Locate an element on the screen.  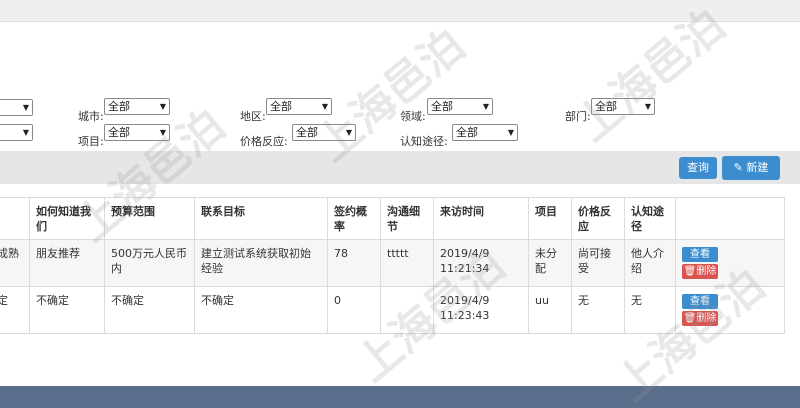
cell-channel: 他人介绍 is located at coordinates (650, 263).